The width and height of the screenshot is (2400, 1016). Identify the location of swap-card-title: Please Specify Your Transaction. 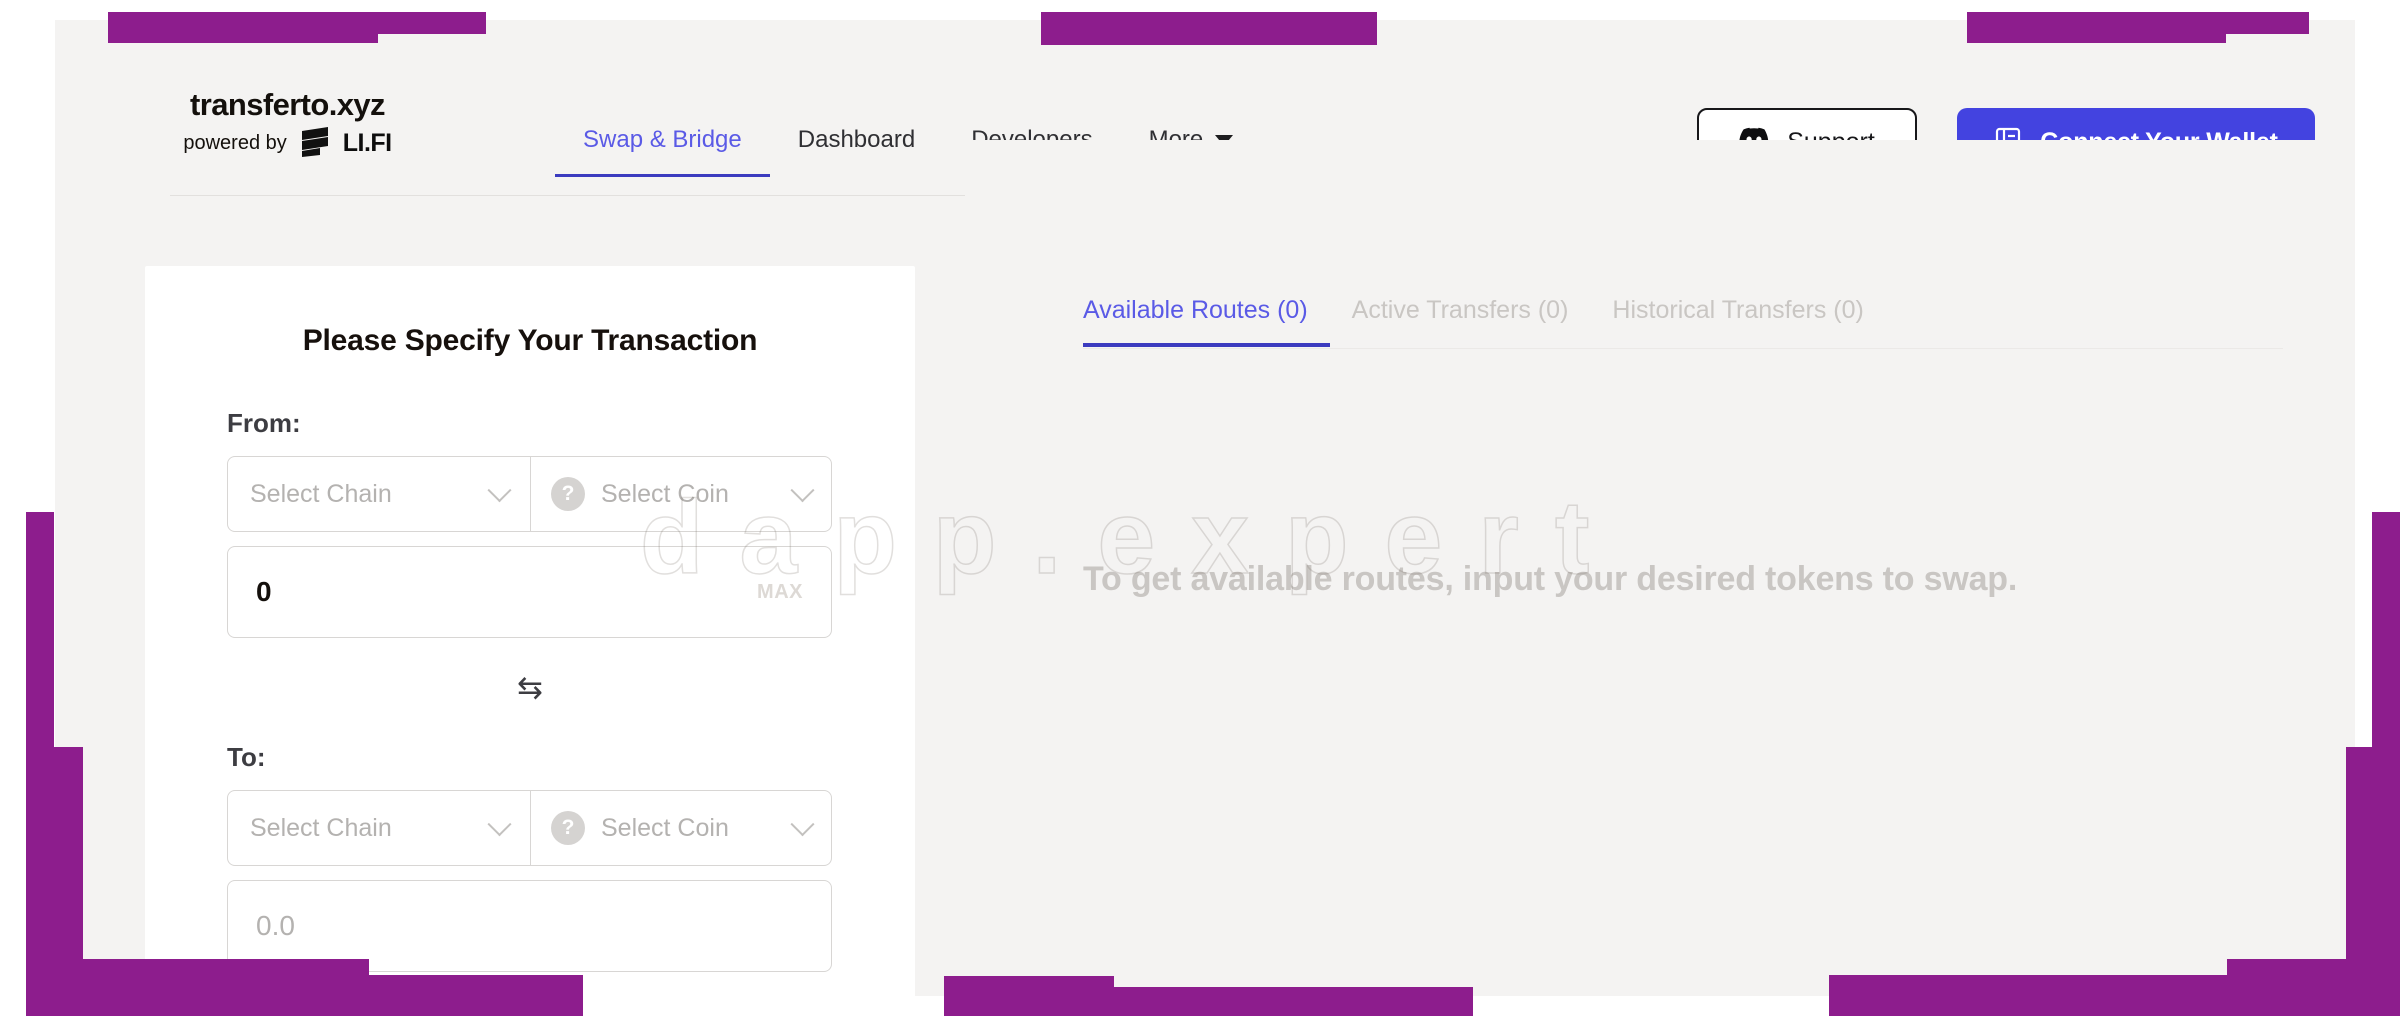
(530, 340).